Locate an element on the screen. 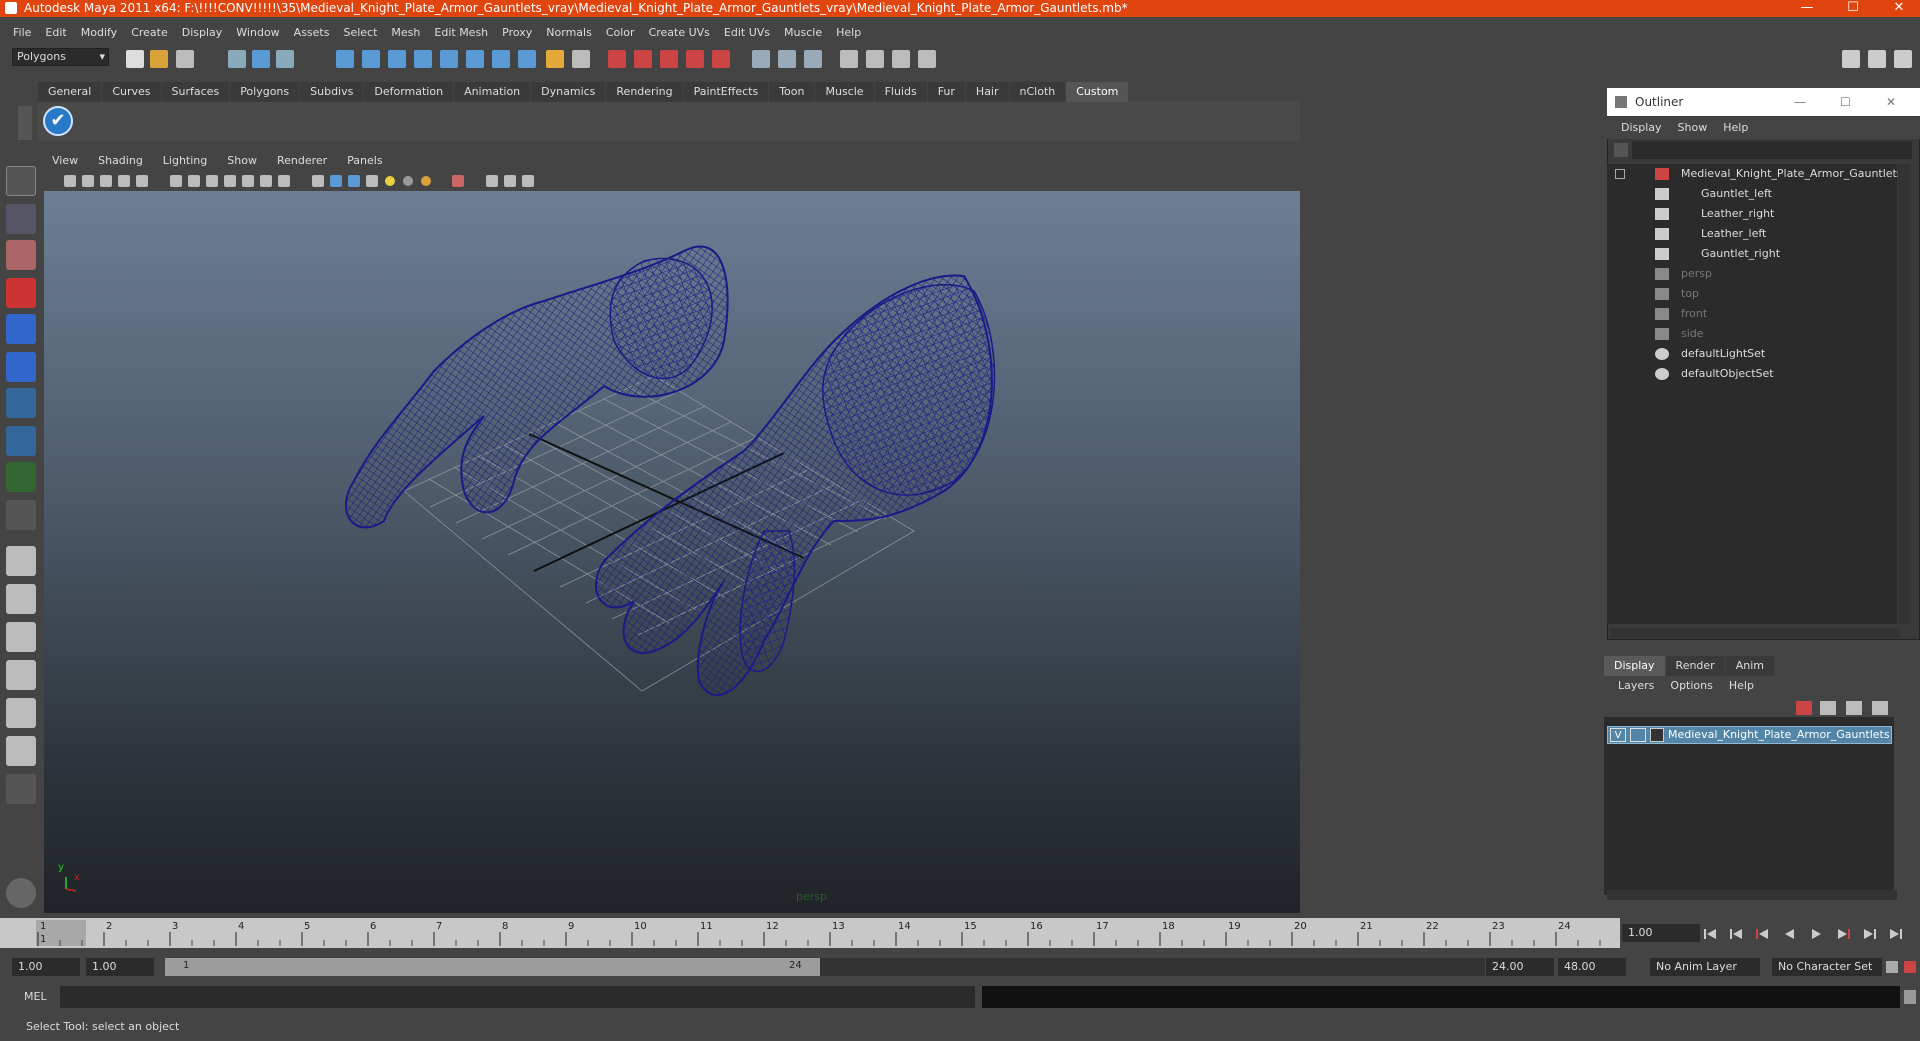 Image resolution: width=1920 pixels, height=1041 pixels. hotbox-icon is located at coordinates (21, 893).